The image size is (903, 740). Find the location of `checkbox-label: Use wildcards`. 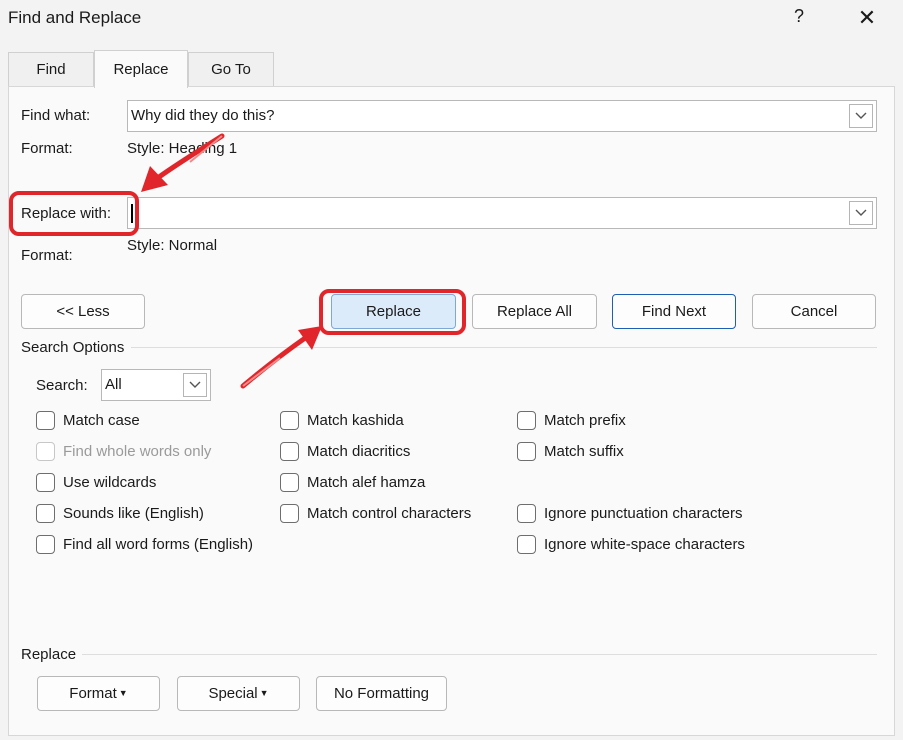

checkbox-label: Use wildcards is located at coordinates (110, 482).